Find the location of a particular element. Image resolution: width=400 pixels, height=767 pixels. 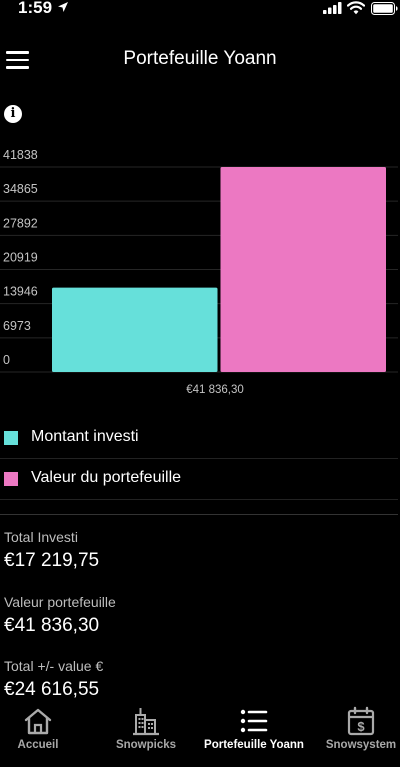

y-tick-label: 13946 is located at coordinates (20, 292).